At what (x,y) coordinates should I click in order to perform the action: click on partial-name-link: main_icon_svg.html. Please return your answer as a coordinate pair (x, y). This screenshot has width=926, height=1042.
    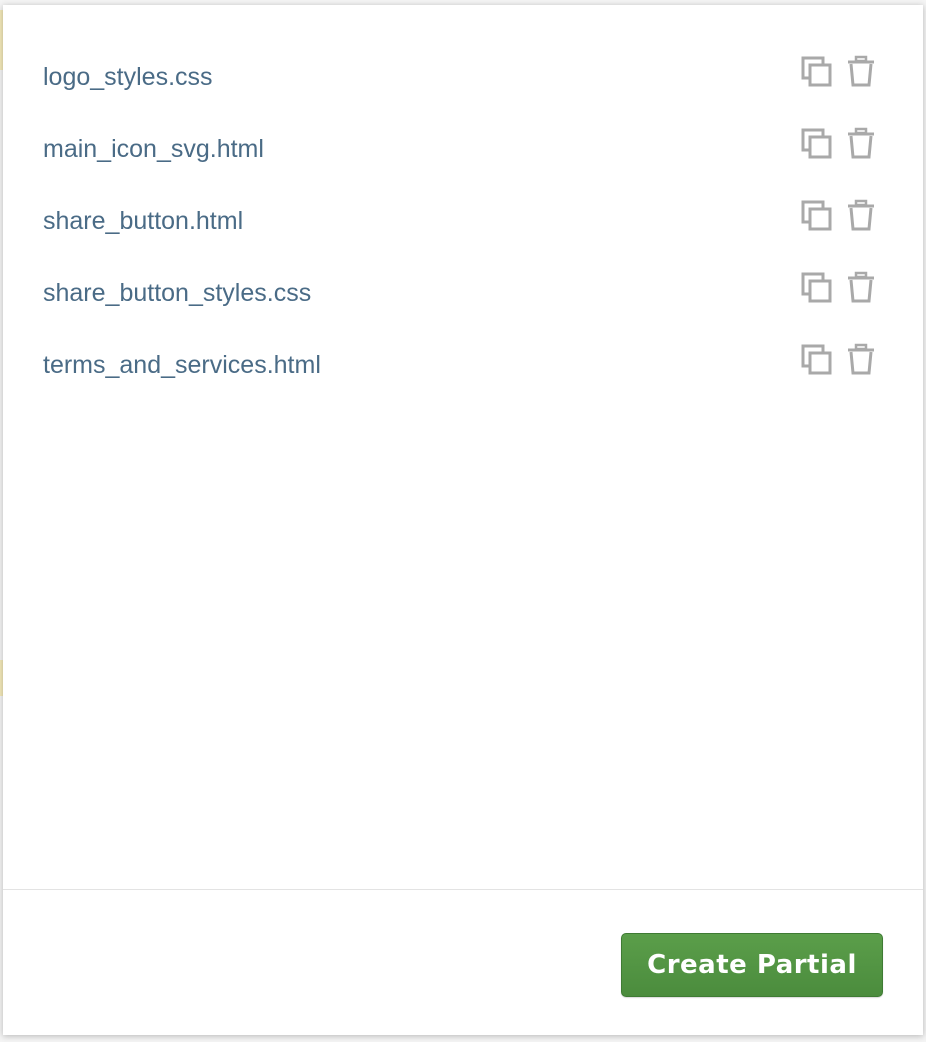
    Looking at the image, I should click on (153, 149).